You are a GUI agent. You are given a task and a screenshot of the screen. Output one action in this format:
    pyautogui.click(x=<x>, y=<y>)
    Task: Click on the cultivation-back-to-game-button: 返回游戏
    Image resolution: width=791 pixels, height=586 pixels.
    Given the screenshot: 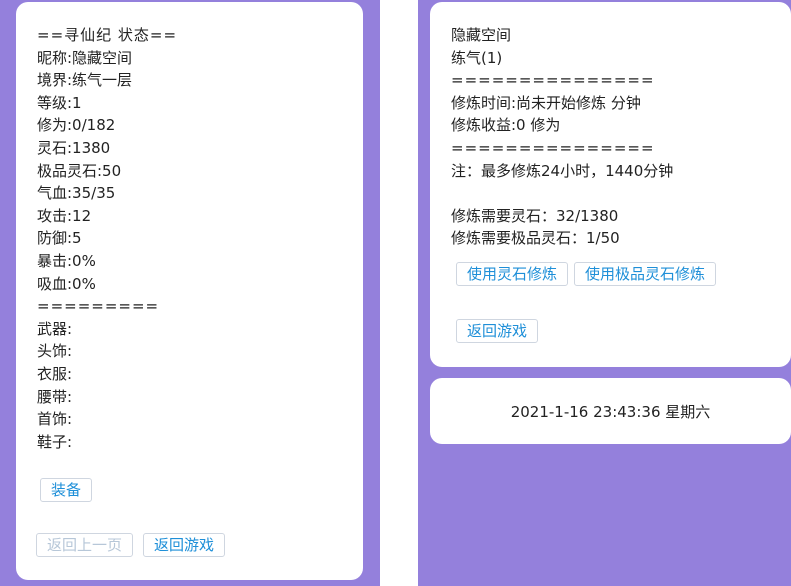 What is the action you would take?
    pyautogui.click(x=497, y=331)
    